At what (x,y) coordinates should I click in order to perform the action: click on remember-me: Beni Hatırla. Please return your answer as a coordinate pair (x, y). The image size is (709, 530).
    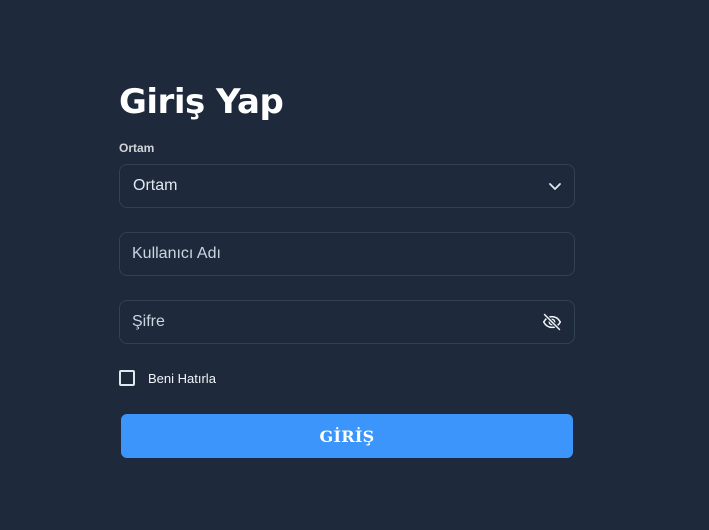
    Looking at the image, I should click on (167, 378).